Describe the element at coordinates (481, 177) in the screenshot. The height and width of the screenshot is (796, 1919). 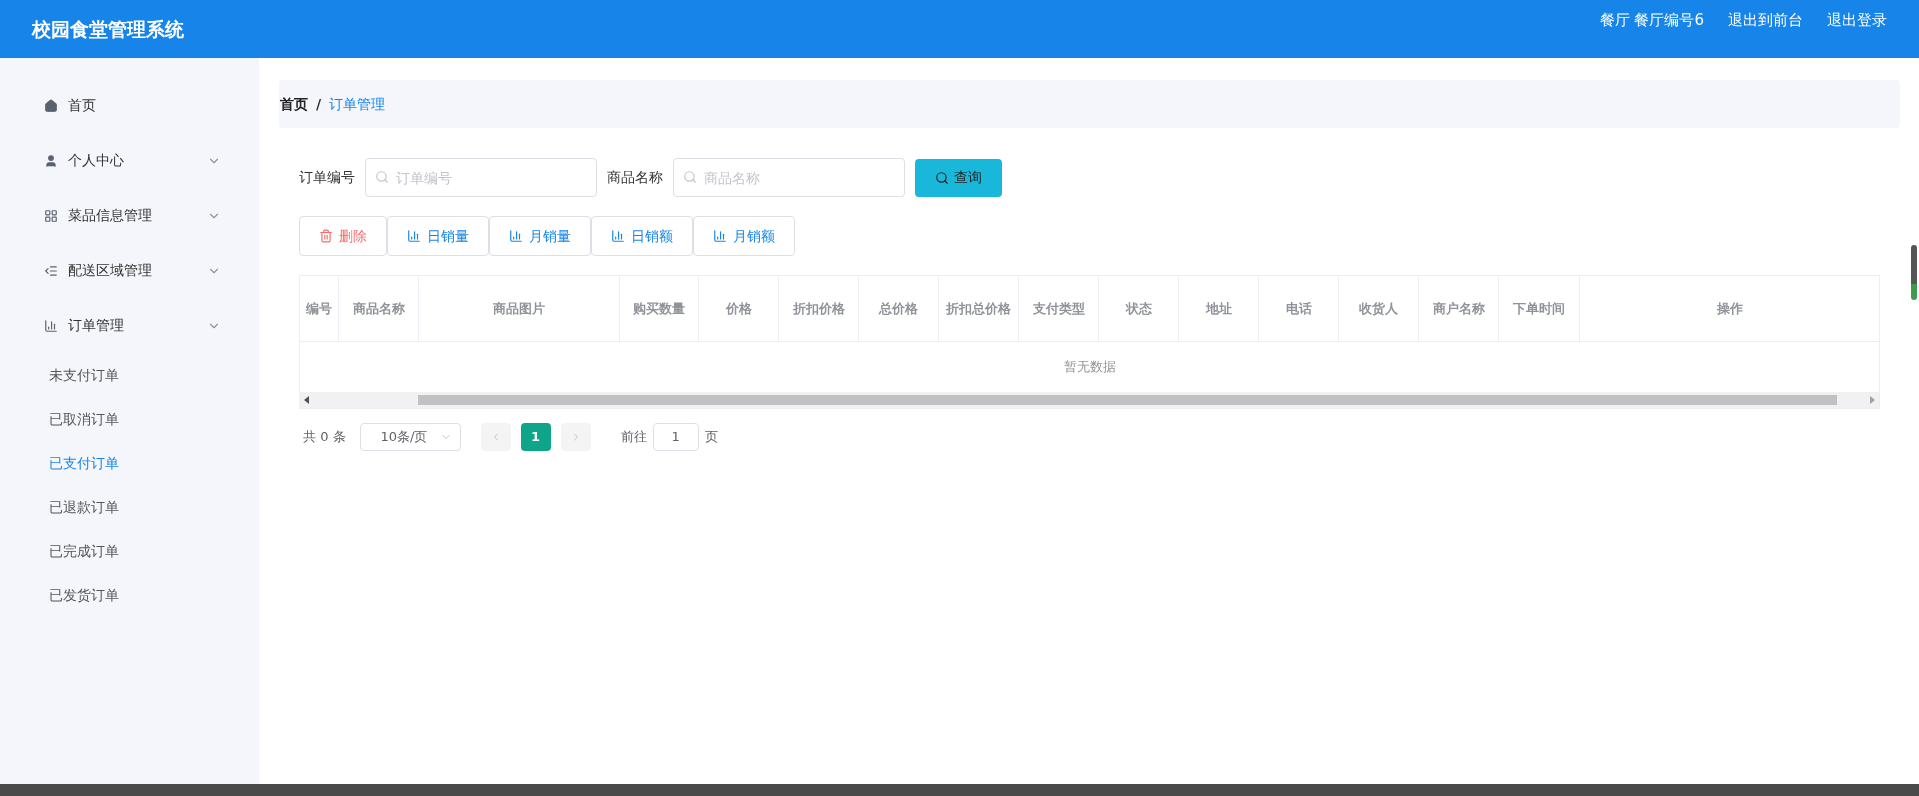
I see `search-field: 订单编号` at that location.